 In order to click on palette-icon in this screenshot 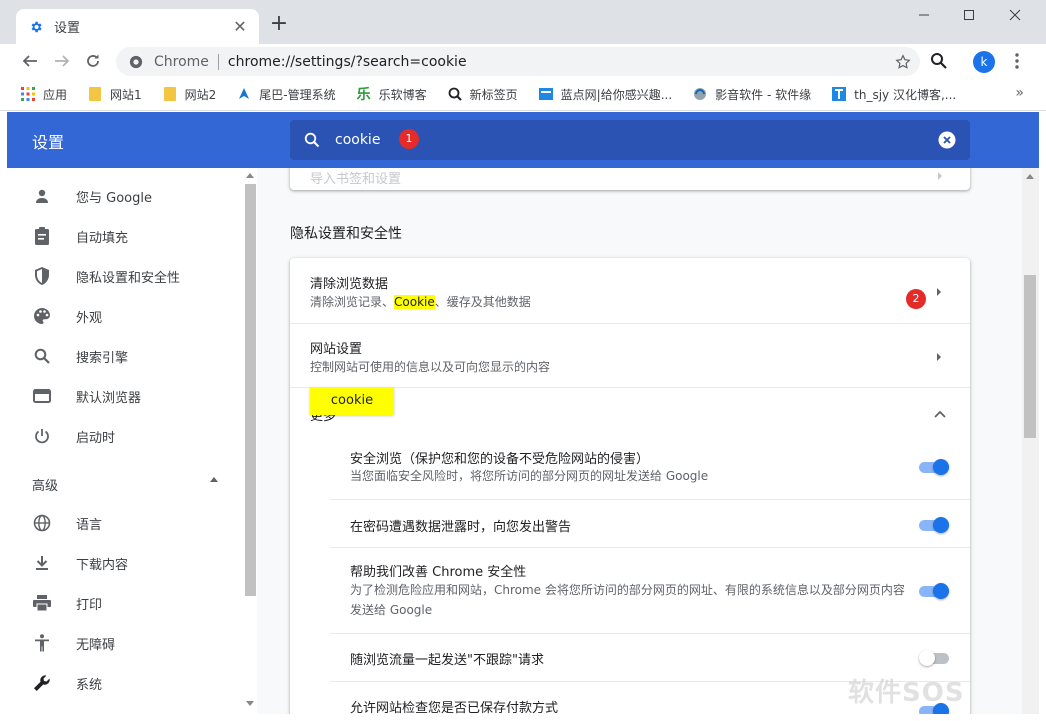, I will do `click(42, 316)`.